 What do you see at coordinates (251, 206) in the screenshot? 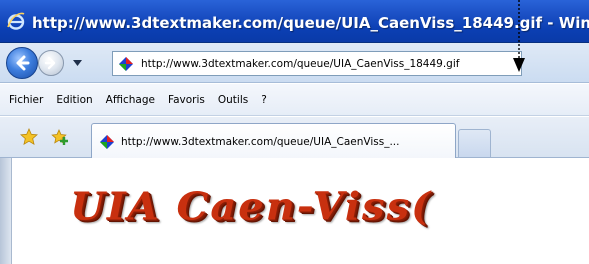
I see `logo-image: UIA Caen-Viss(` at bounding box center [251, 206].